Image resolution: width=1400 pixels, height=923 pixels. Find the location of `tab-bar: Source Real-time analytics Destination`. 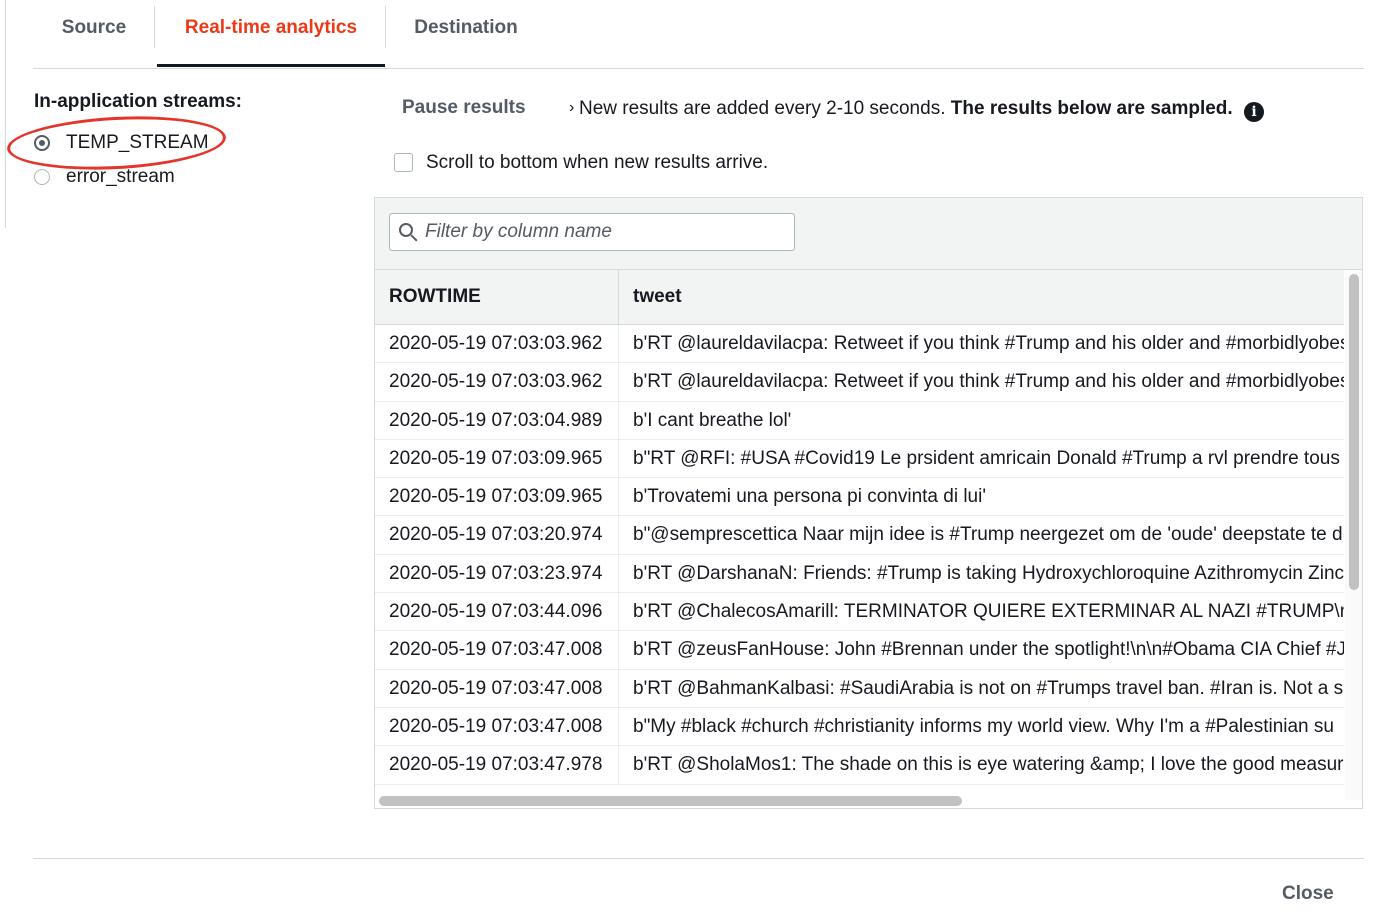

tab-bar: Source Real-time analytics Destination is located at coordinates (698, 34).